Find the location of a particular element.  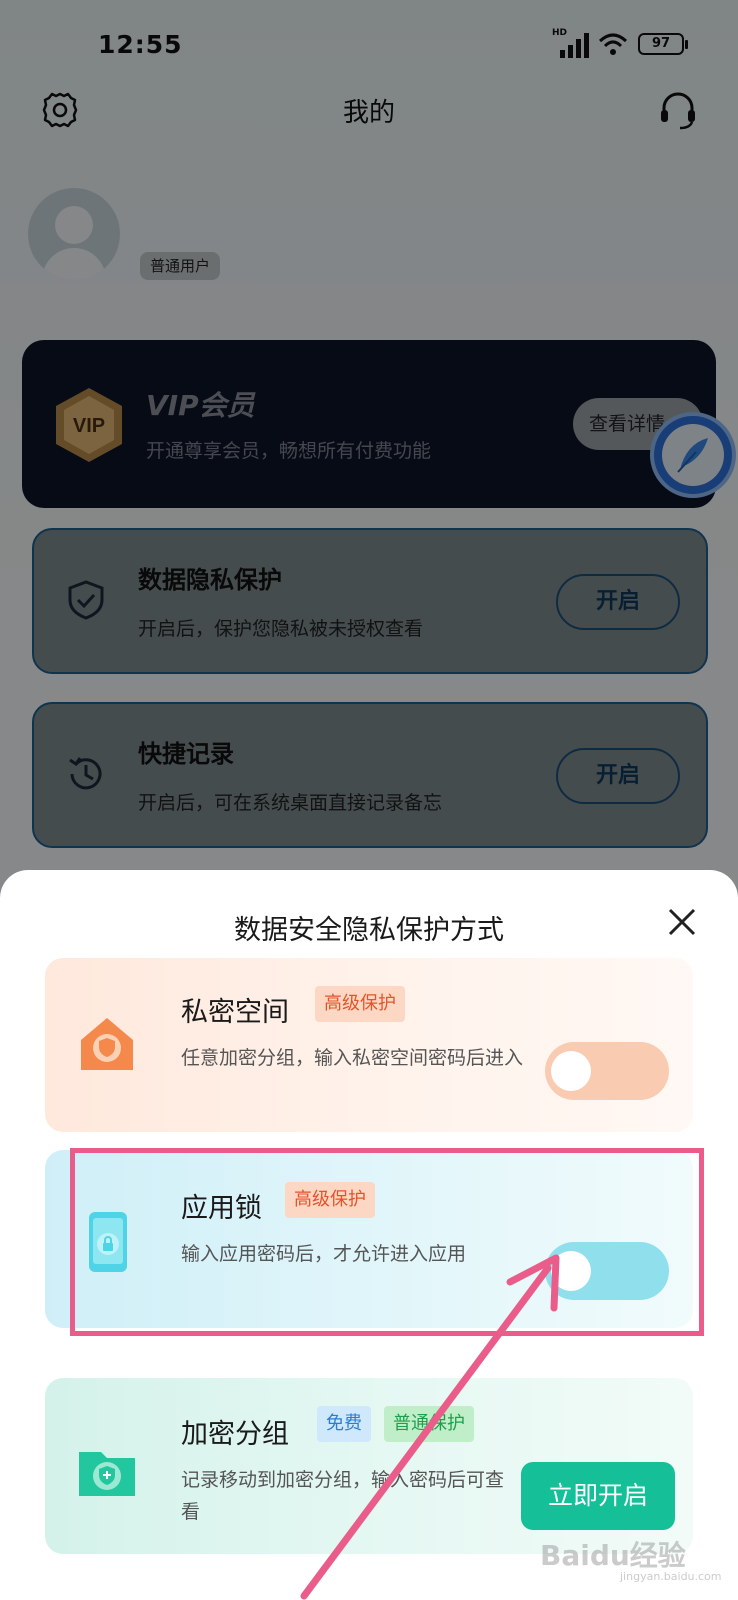

option-desc: 记录移动到加密分组，输入密码后可查看 is located at coordinates (343, 1496).